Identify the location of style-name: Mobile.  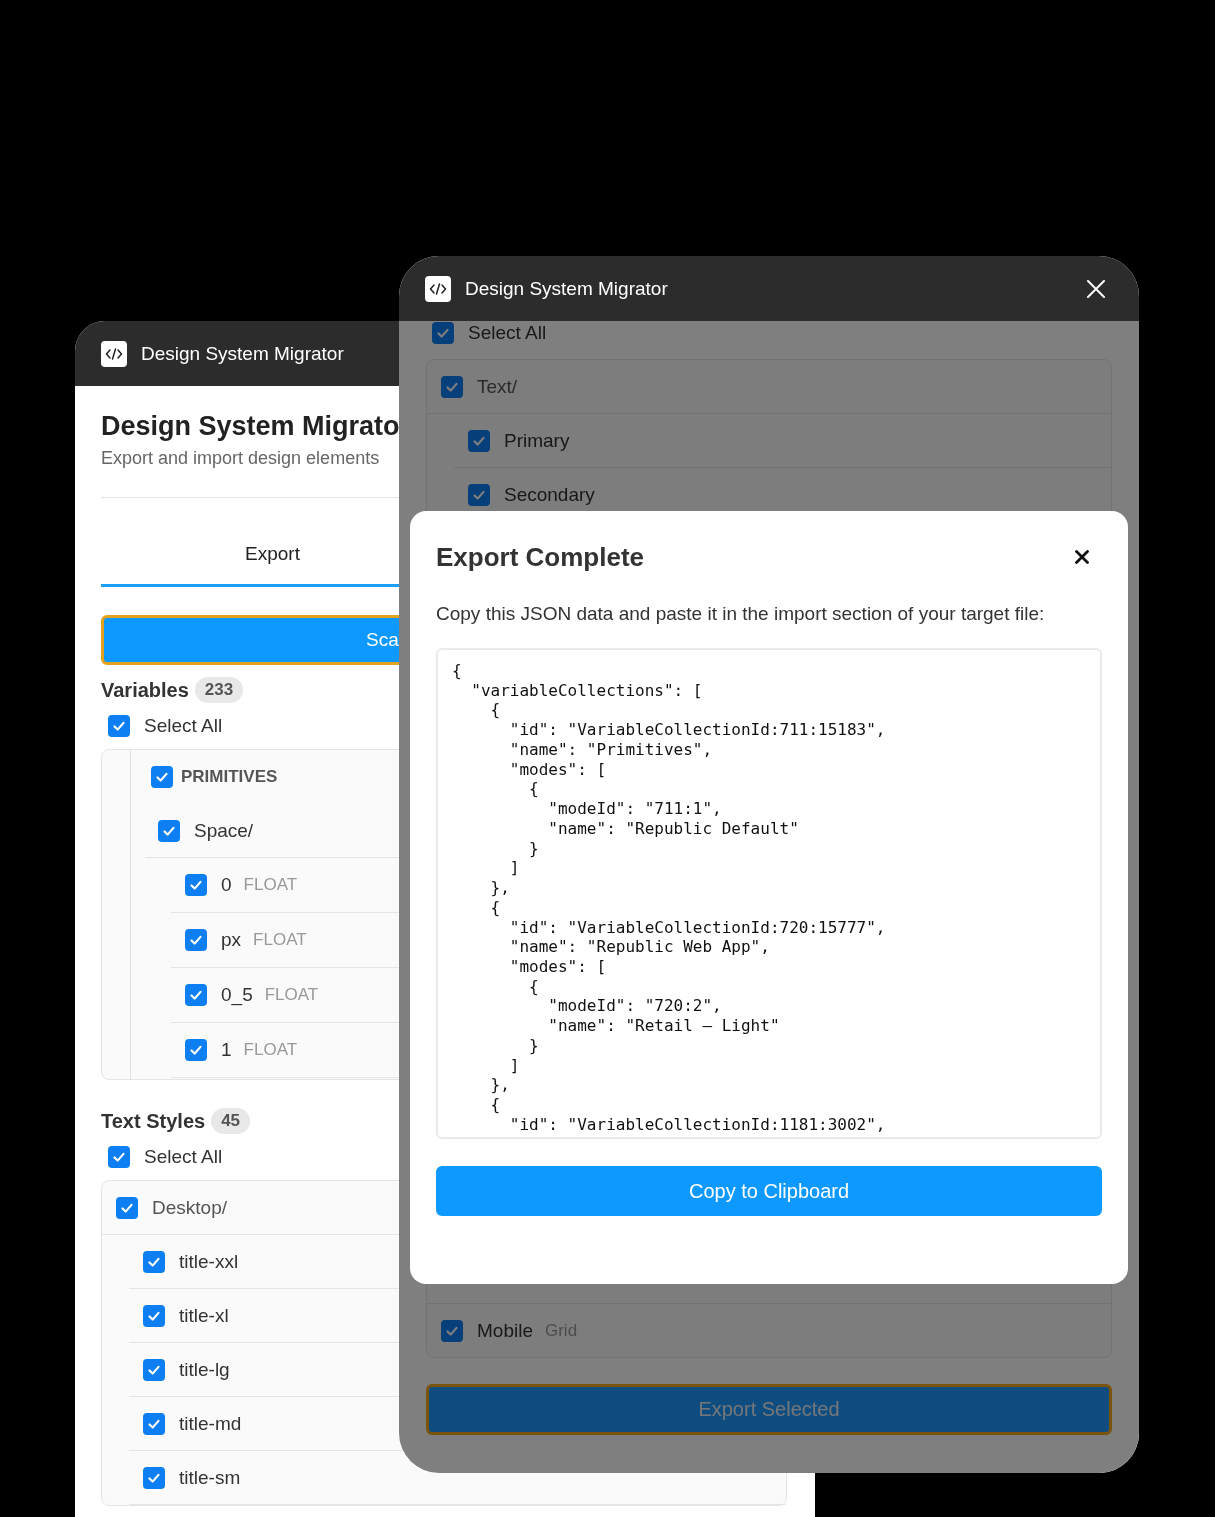
(505, 1330).